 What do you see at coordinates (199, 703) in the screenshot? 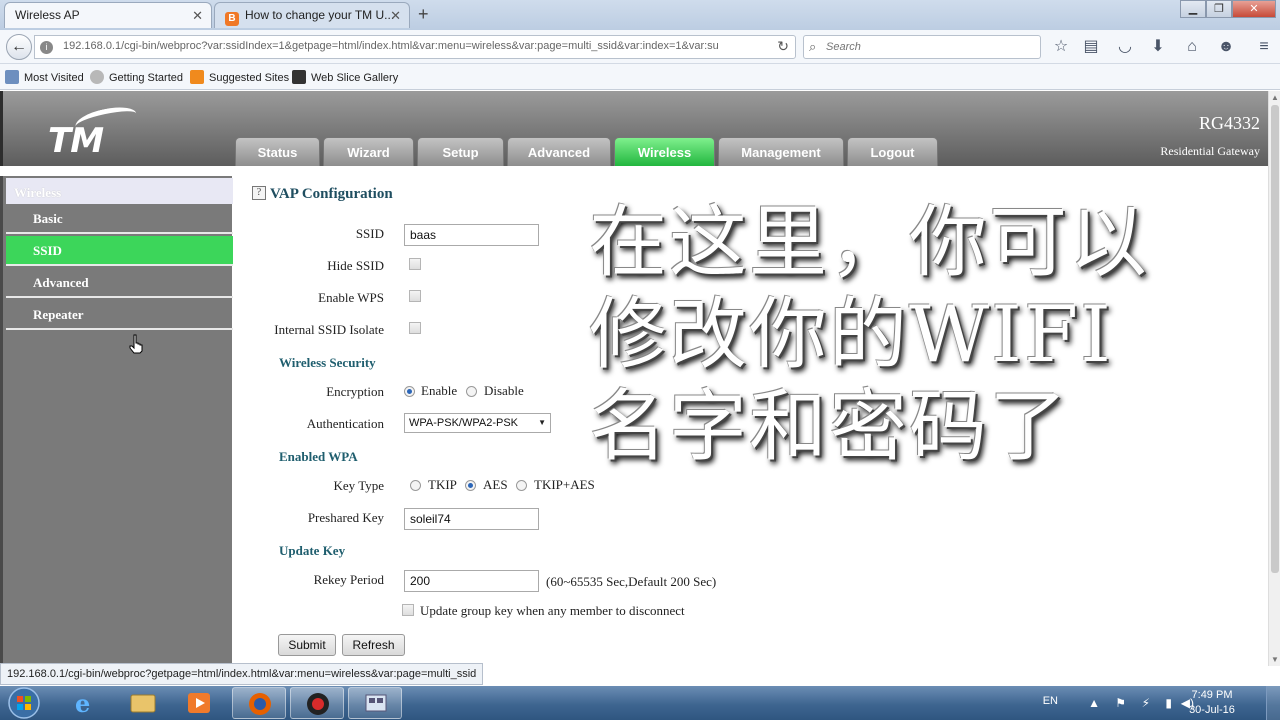
I see `media-player-icon` at bounding box center [199, 703].